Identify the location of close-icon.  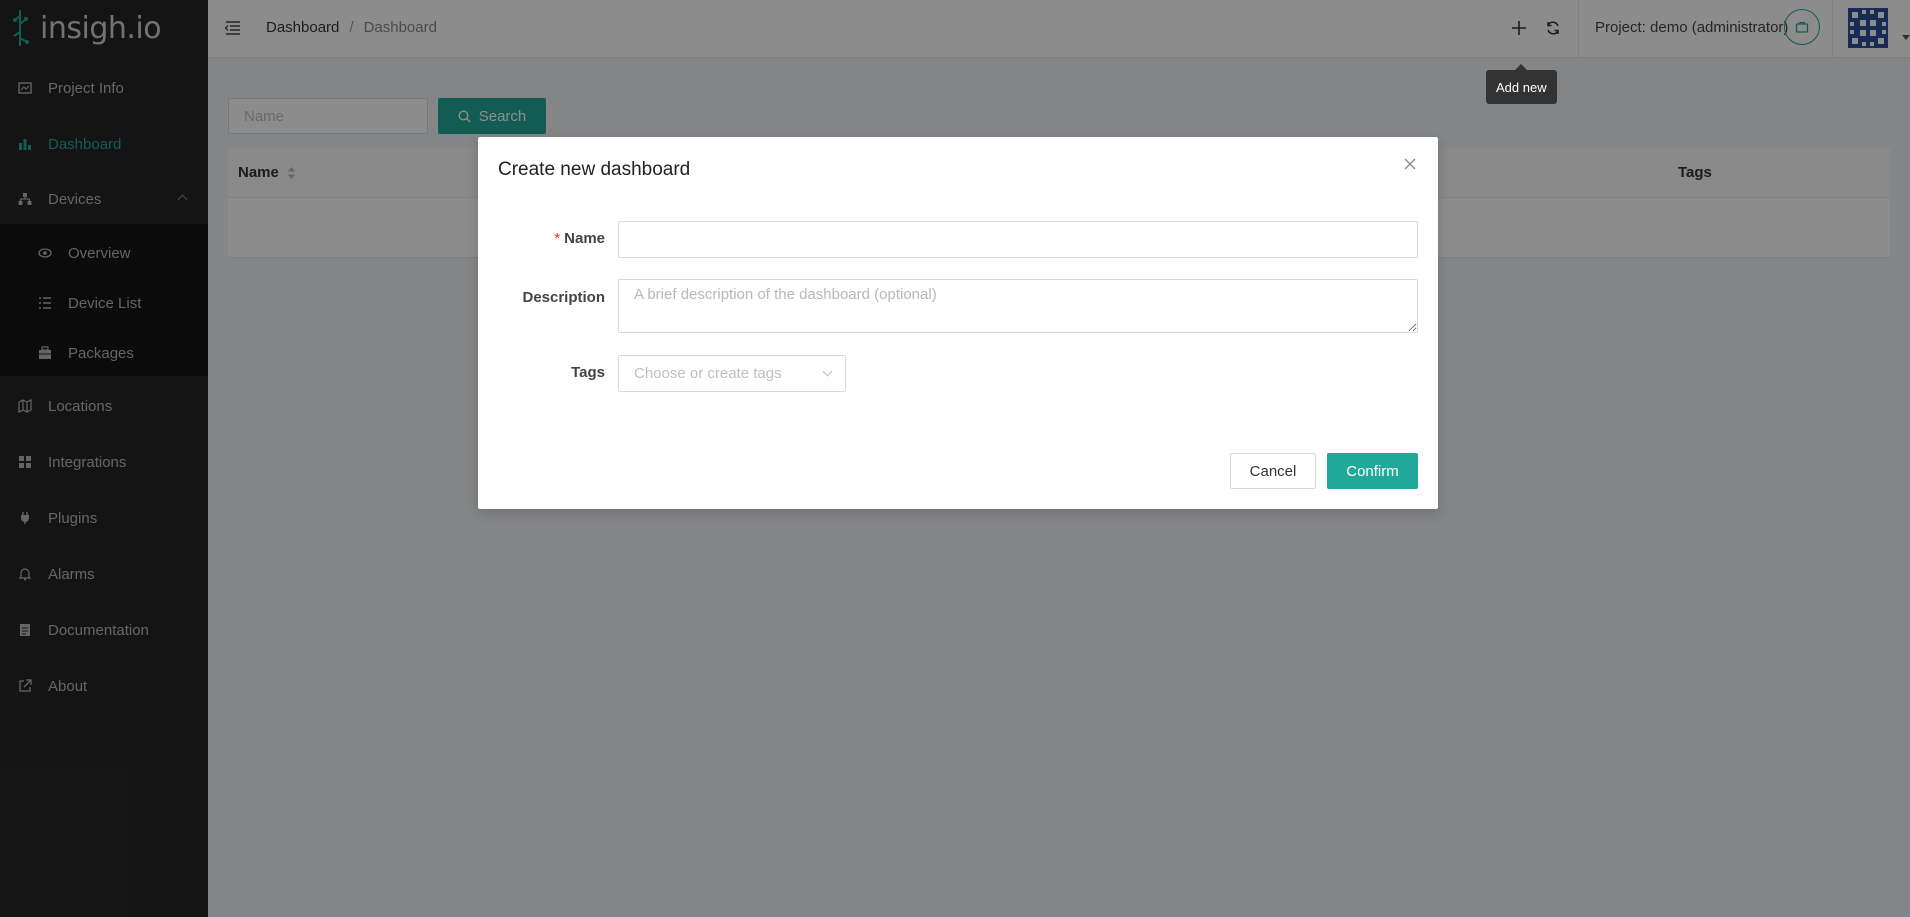
(1410, 164).